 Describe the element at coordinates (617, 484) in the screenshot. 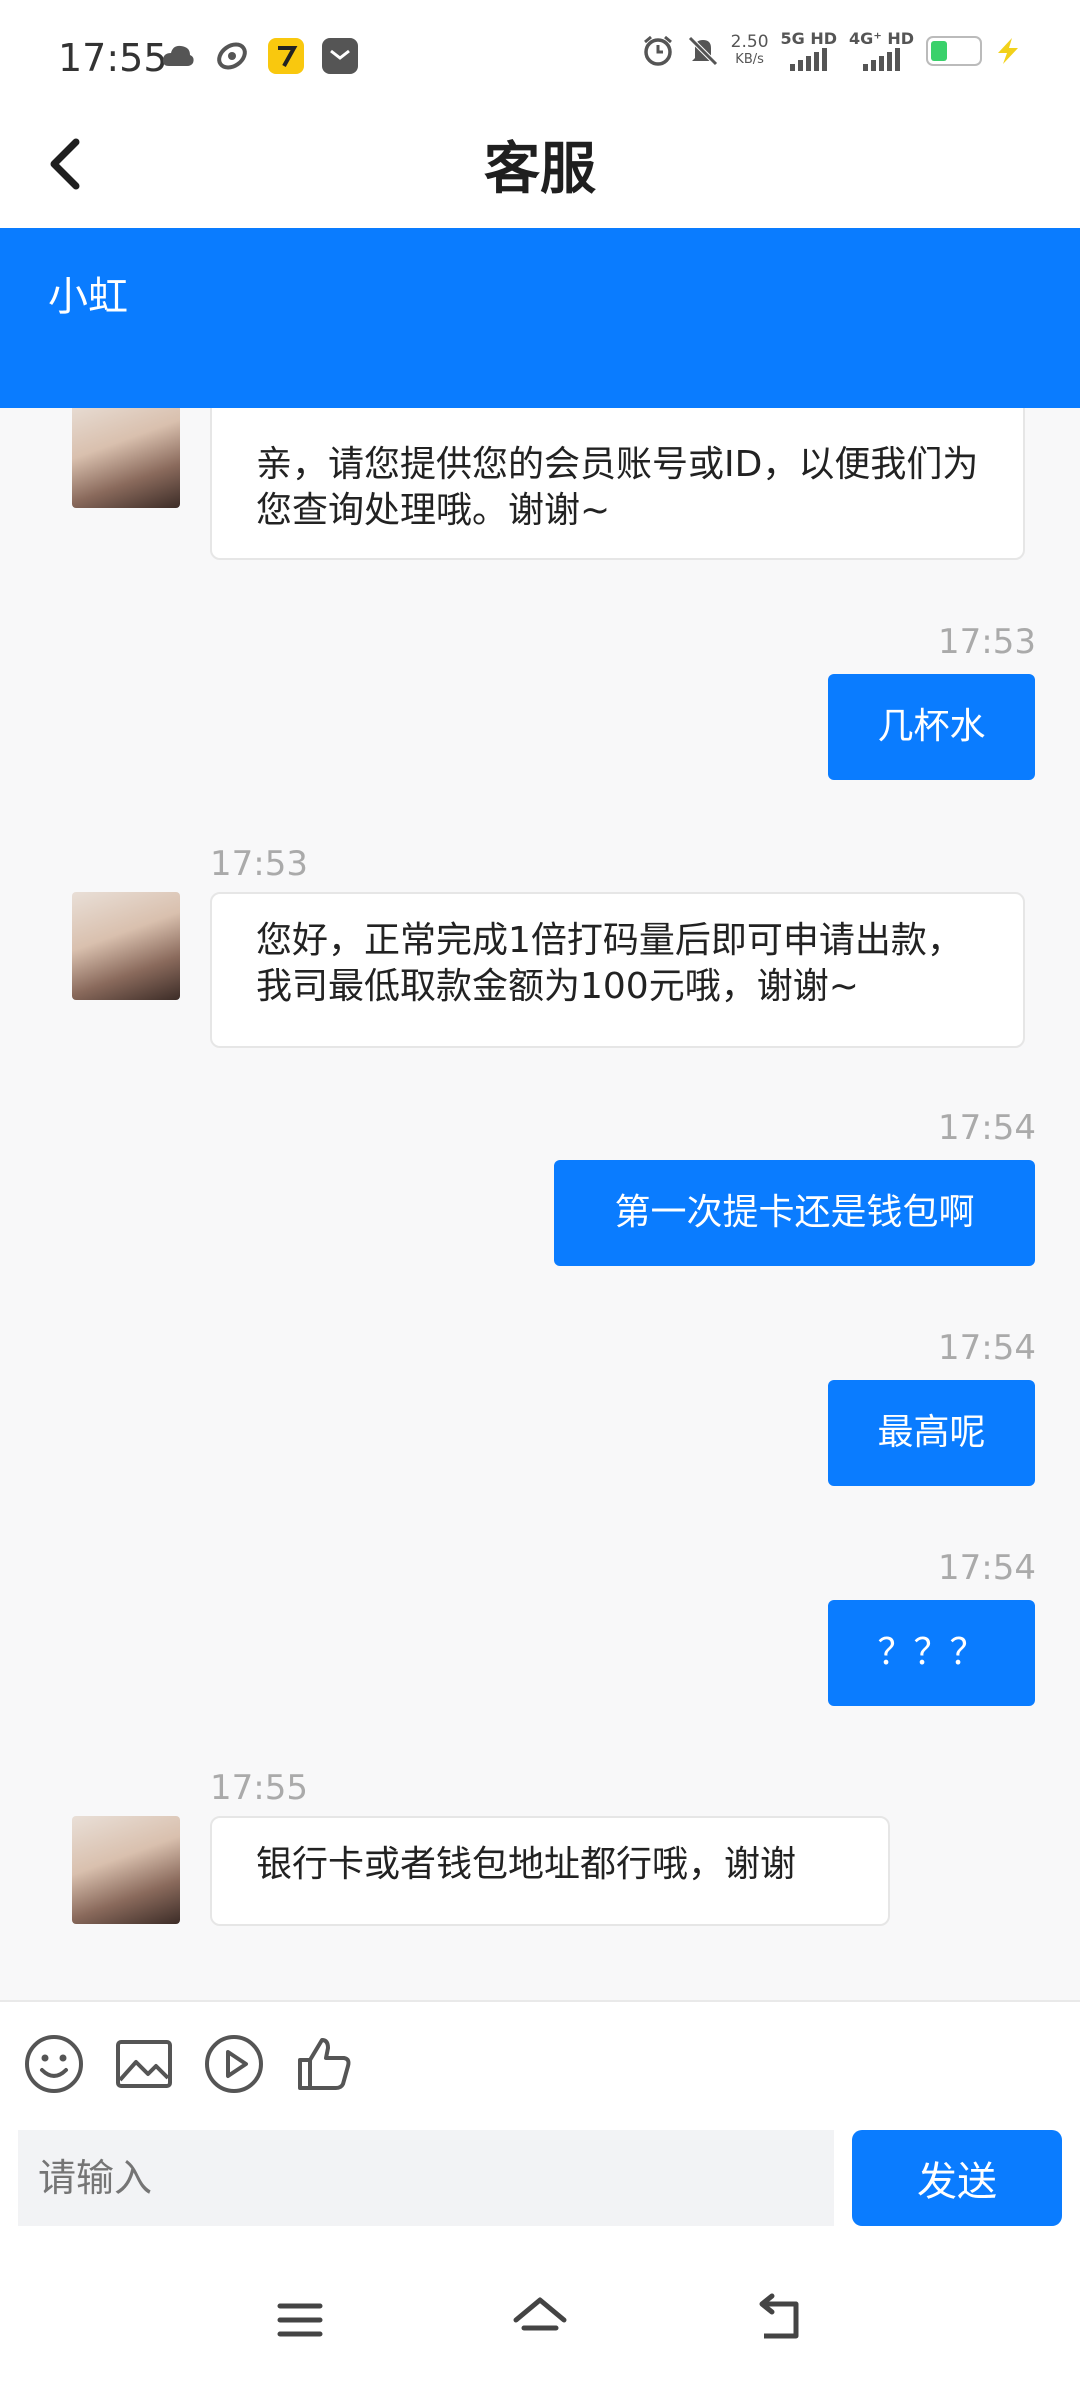

I see `message-bubble-in: 亲，请您提供您的会员账号或ID，以便我们为您查询处理哦。谢谢~` at that location.